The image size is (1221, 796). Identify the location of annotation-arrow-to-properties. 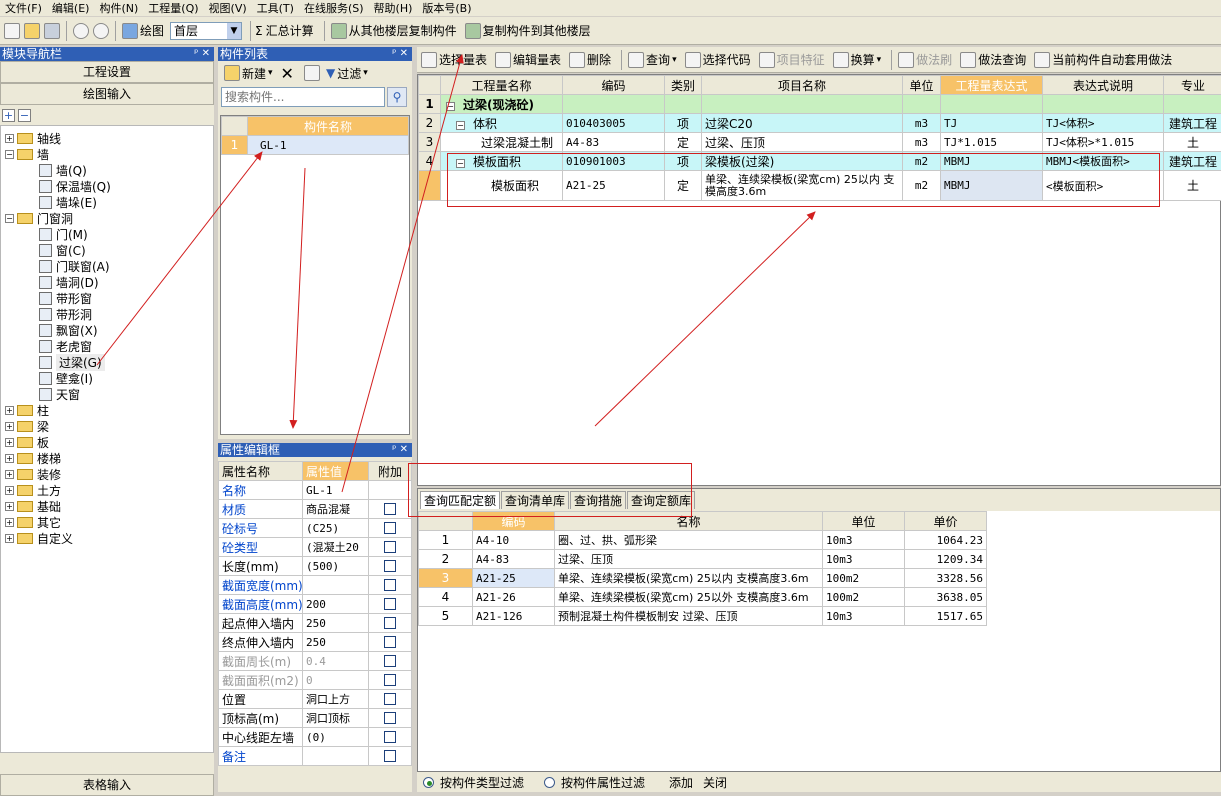
(299, 298).